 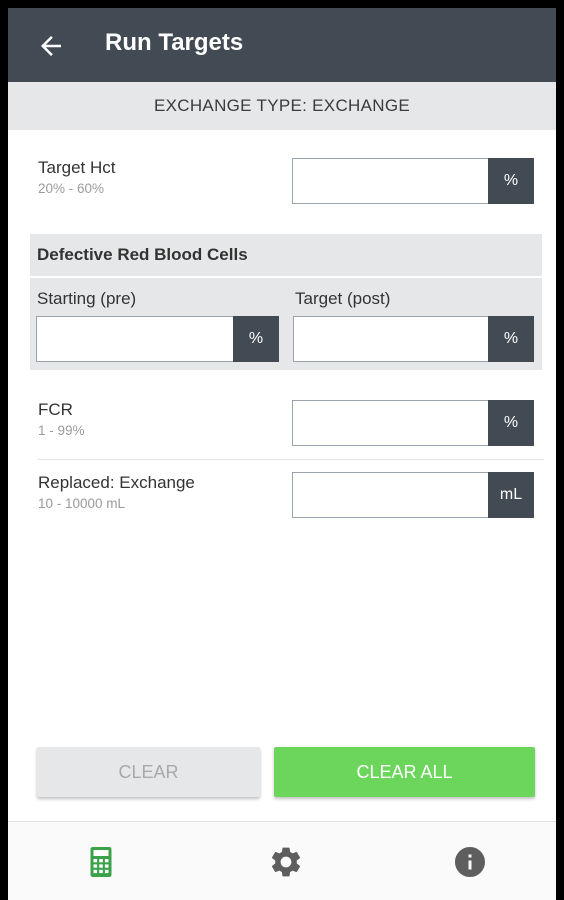 I want to click on calculator-icon, so click(x=101, y=862).